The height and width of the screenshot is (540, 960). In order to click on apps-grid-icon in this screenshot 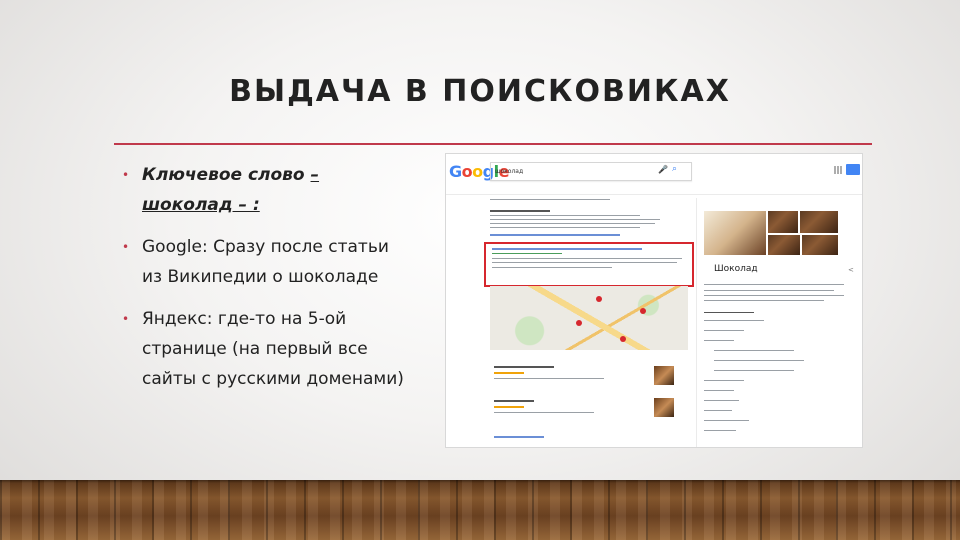, I will do `click(838, 170)`.